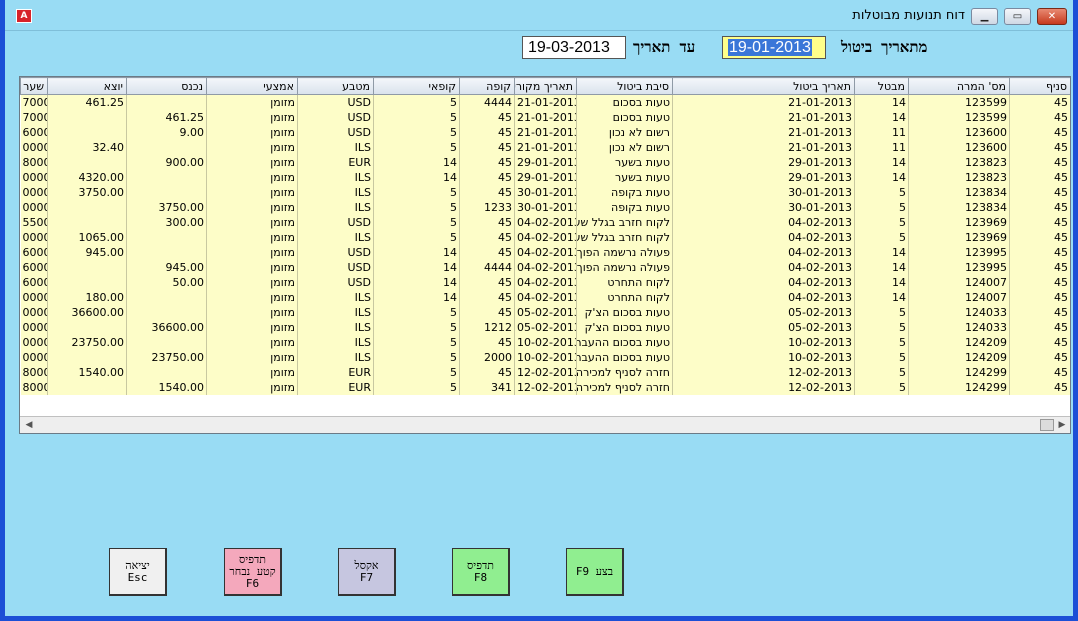  I want to click on scroll-thumb, so click(1047, 425).